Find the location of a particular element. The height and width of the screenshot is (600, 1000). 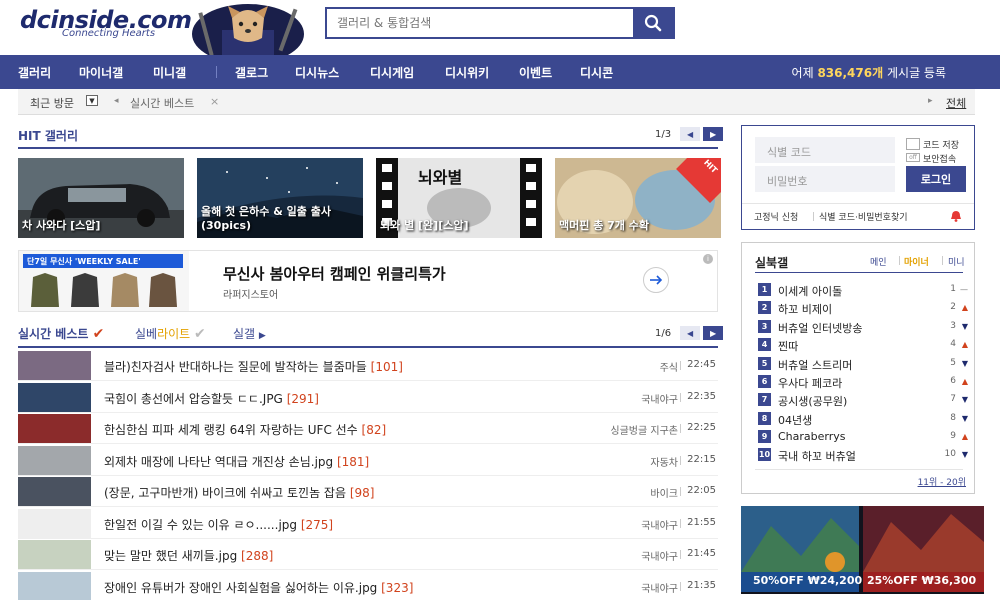

game-ad: 50%OFF ₩24,200 25%OFF ₩36,300 is located at coordinates (862, 550).